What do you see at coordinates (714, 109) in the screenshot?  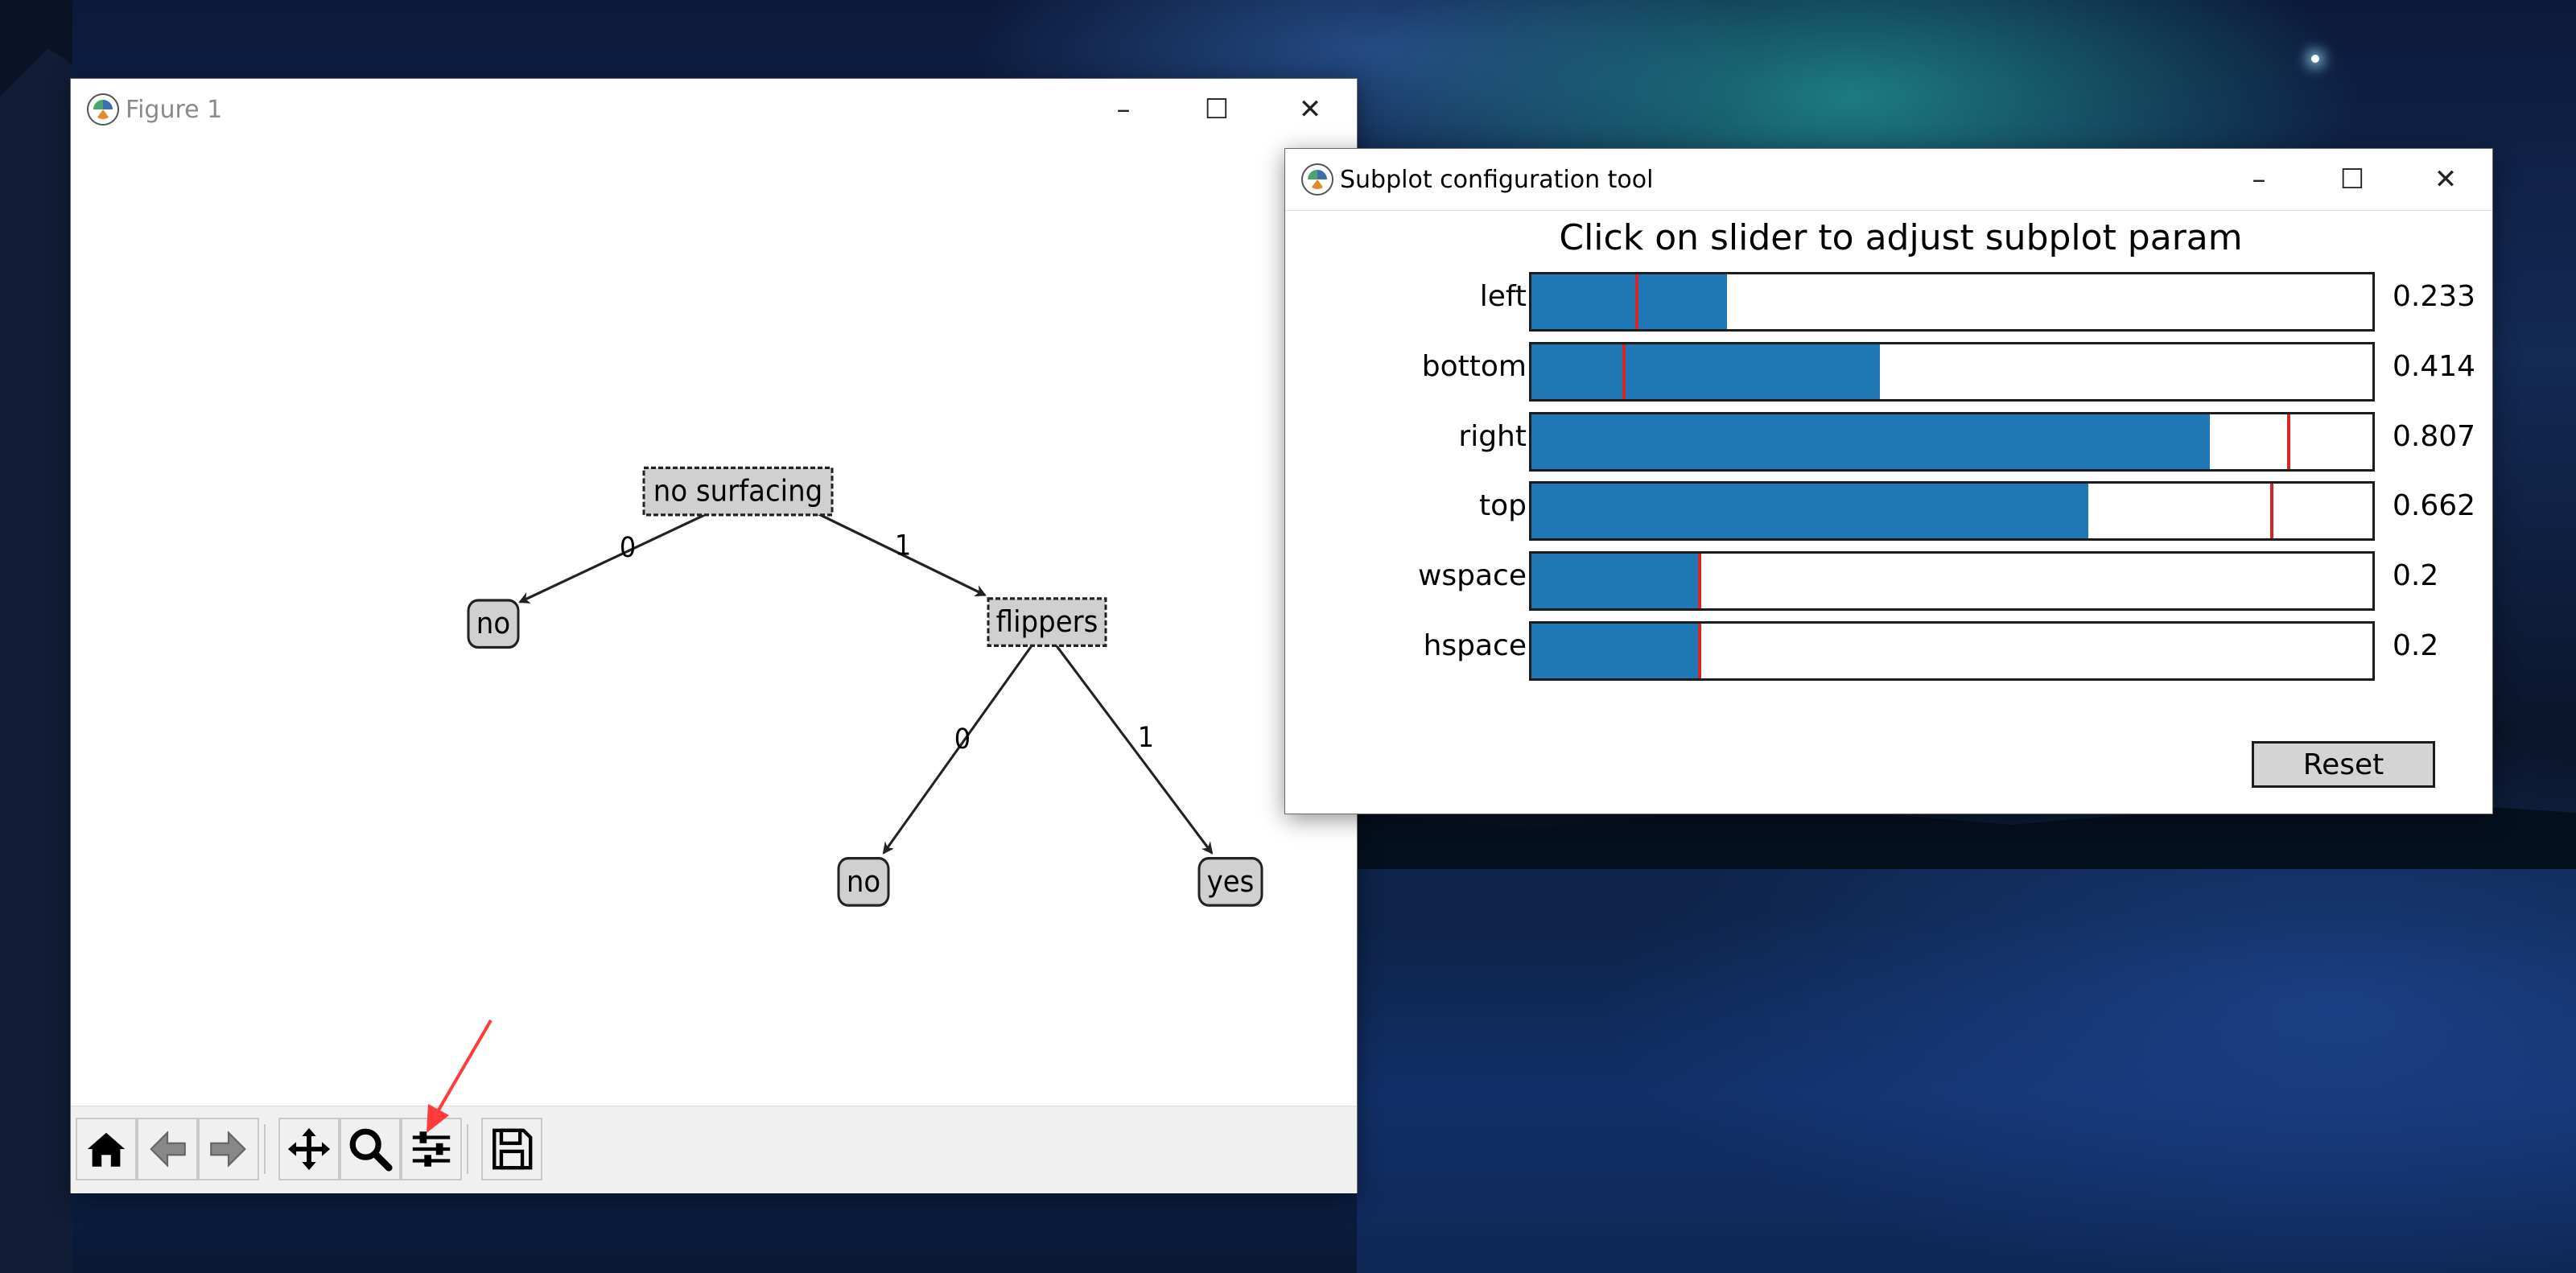 I see `figure-titlebar: Figure 1 – ☐ ✕` at bounding box center [714, 109].